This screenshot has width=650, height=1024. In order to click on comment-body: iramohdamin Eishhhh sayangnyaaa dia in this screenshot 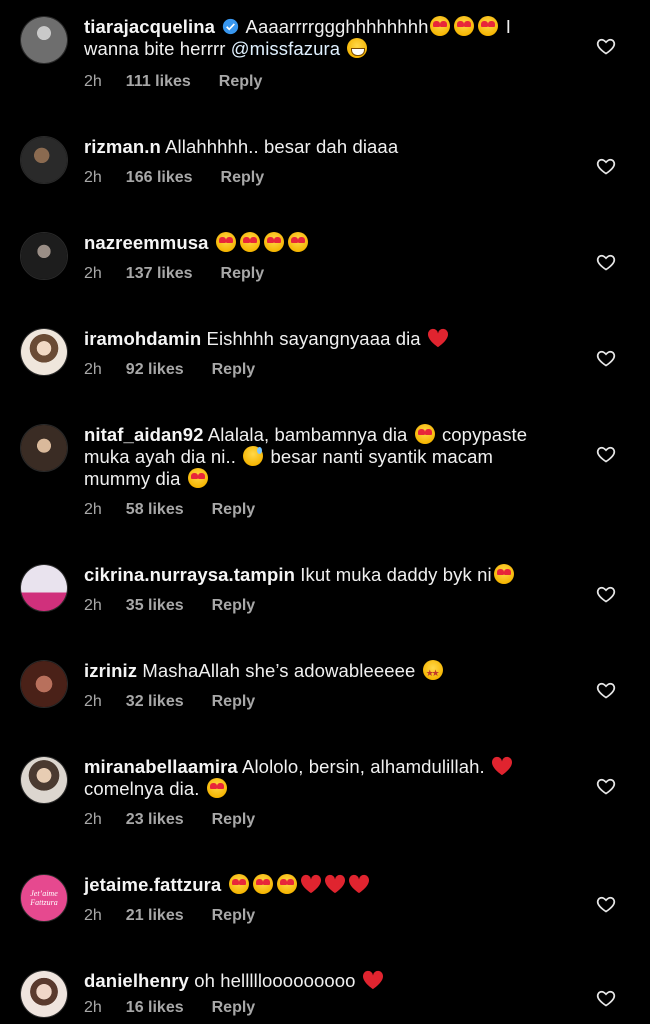, I will do `click(319, 339)`.